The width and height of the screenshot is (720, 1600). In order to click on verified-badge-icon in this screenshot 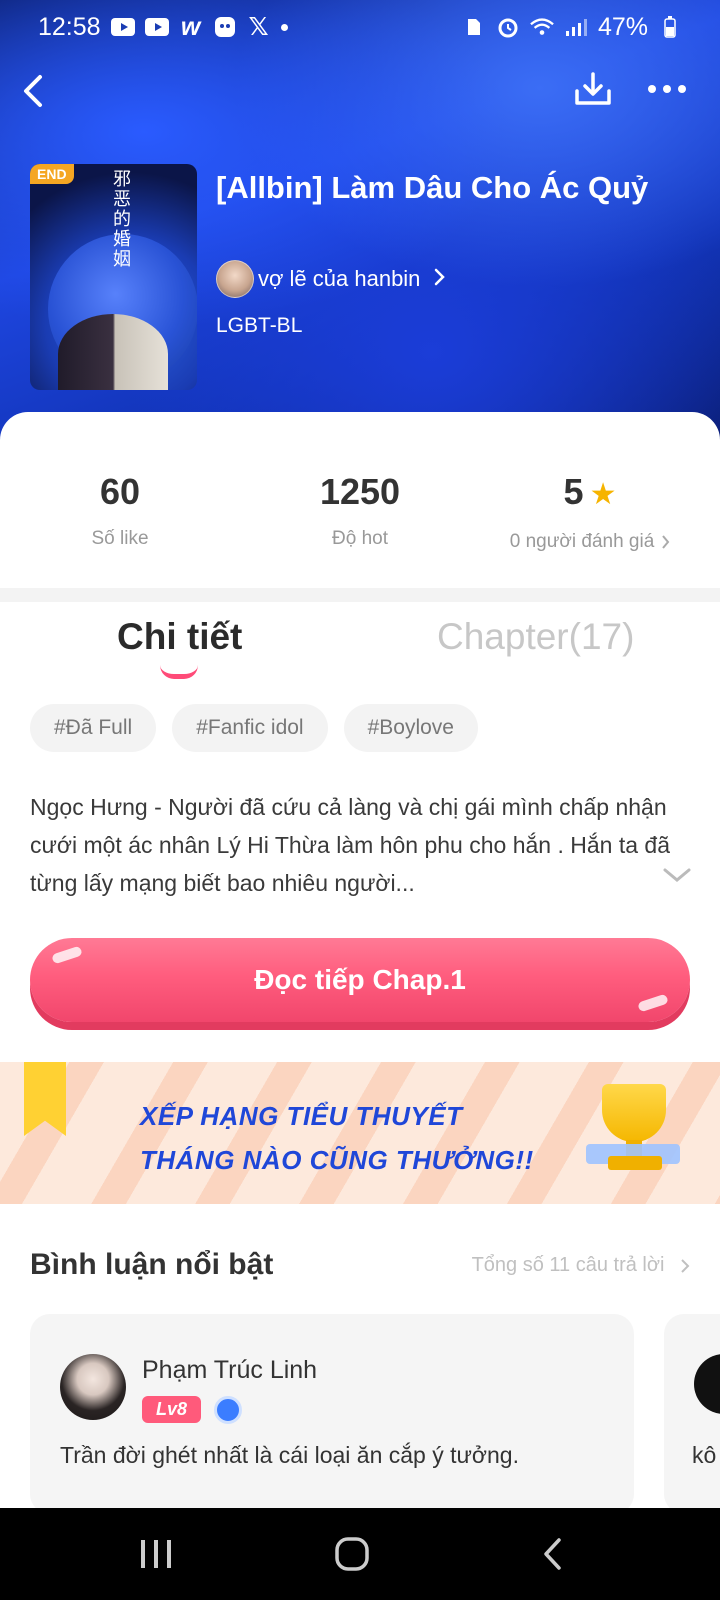, I will do `click(228, 1410)`.